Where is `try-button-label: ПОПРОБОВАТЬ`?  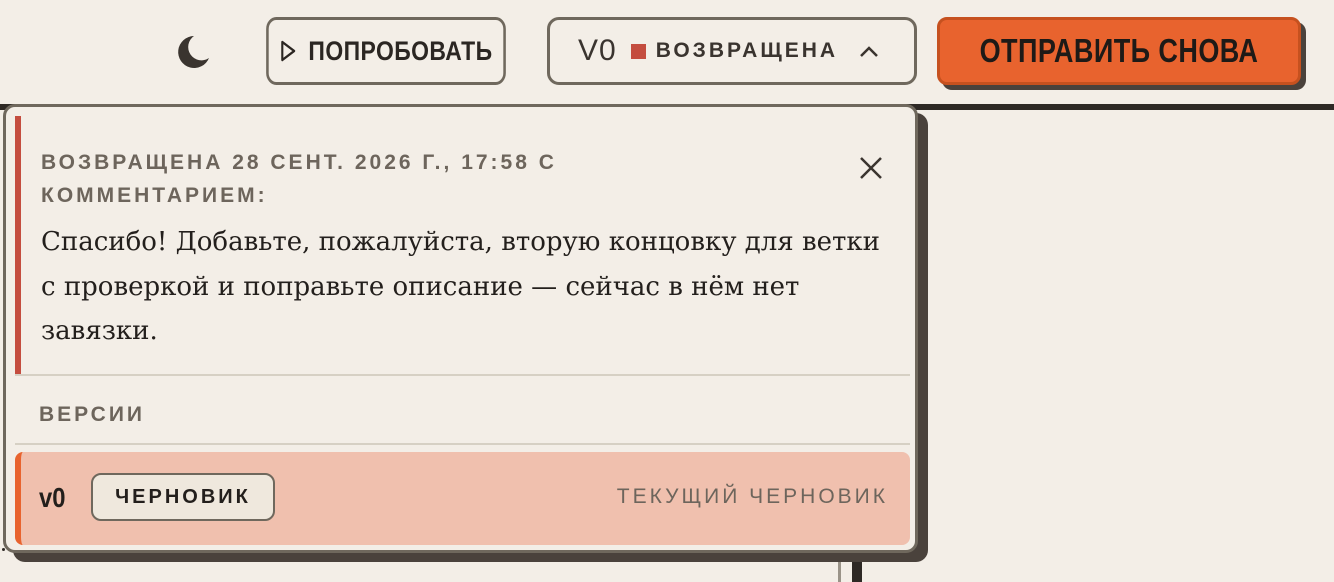
try-button-label: ПОПРОБОВАТЬ is located at coordinates (400, 50).